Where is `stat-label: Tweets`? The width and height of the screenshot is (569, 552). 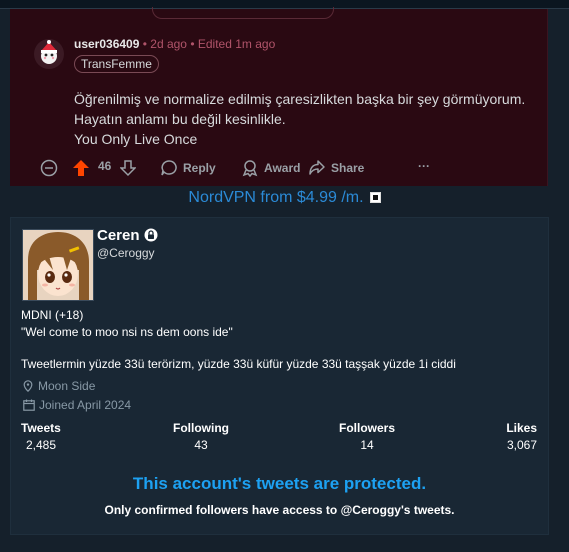 stat-label: Tweets is located at coordinates (41, 428).